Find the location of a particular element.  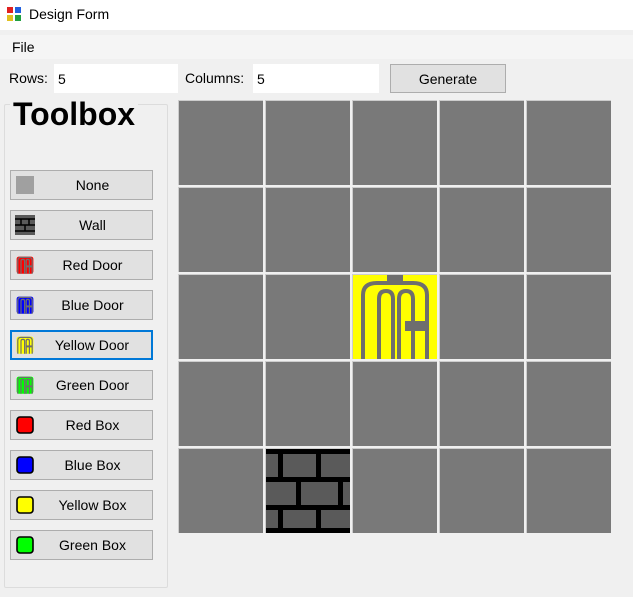

tool-button-red-box: Red Box is located at coordinates (81, 425).